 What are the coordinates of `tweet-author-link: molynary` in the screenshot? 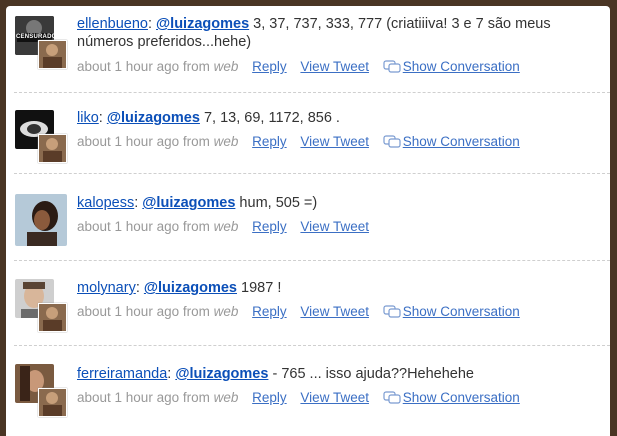 It's located at (106, 288).